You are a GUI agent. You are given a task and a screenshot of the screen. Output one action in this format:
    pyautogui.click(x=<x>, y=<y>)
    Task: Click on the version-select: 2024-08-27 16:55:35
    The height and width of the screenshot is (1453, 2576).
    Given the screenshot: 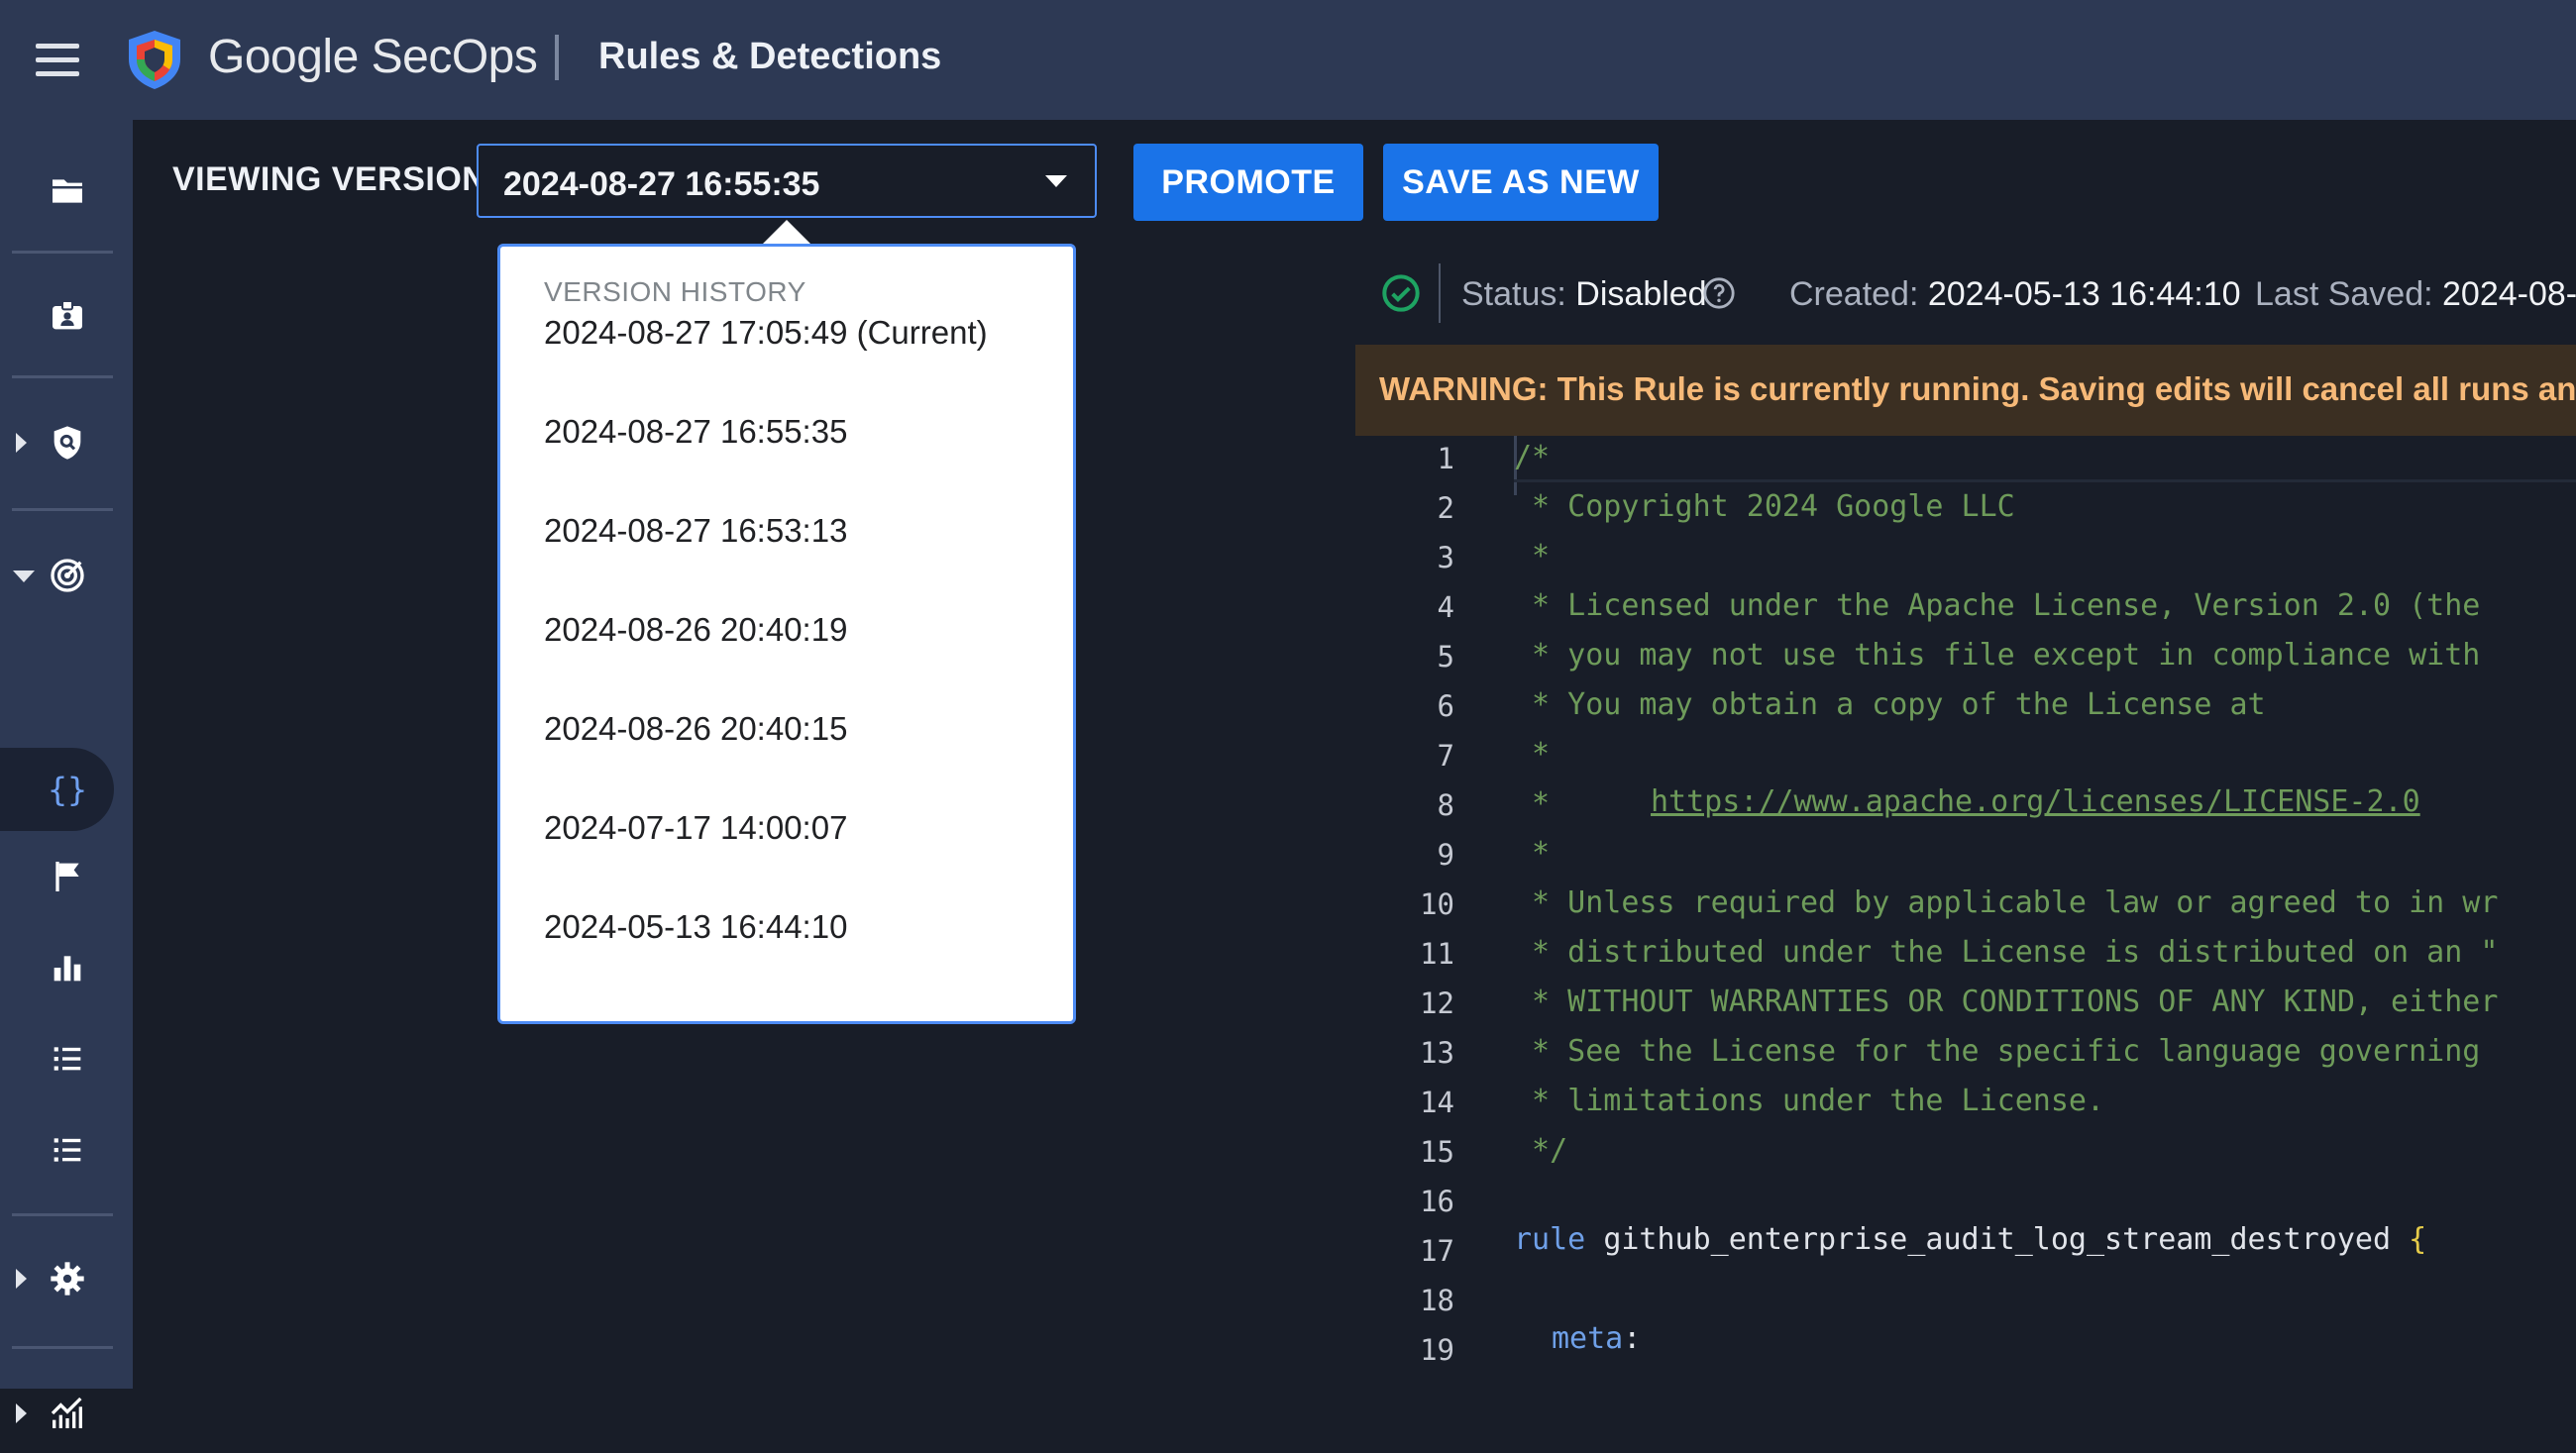 What is the action you would take?
    pyautogui.click(x=787, y=181)
    